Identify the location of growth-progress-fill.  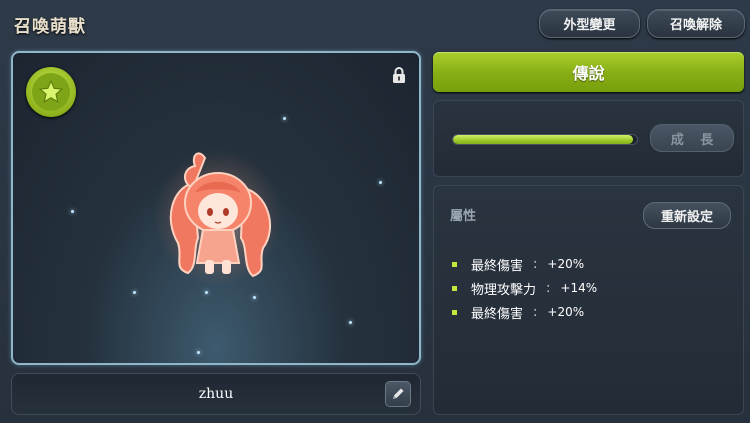
(543, 139).